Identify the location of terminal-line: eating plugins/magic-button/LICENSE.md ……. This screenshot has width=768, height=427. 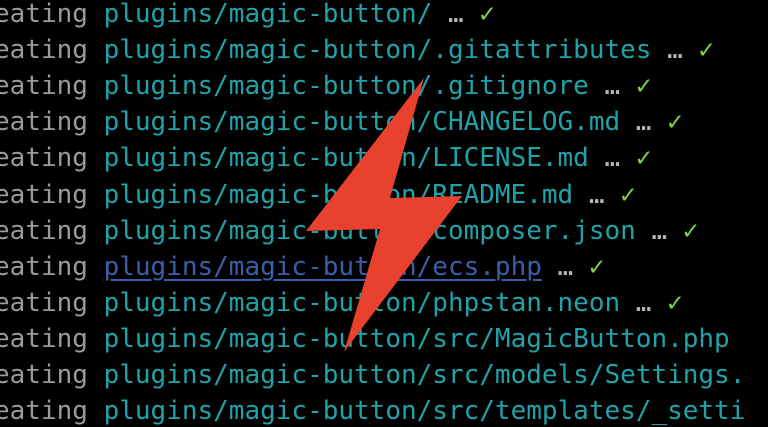
(325, 158).